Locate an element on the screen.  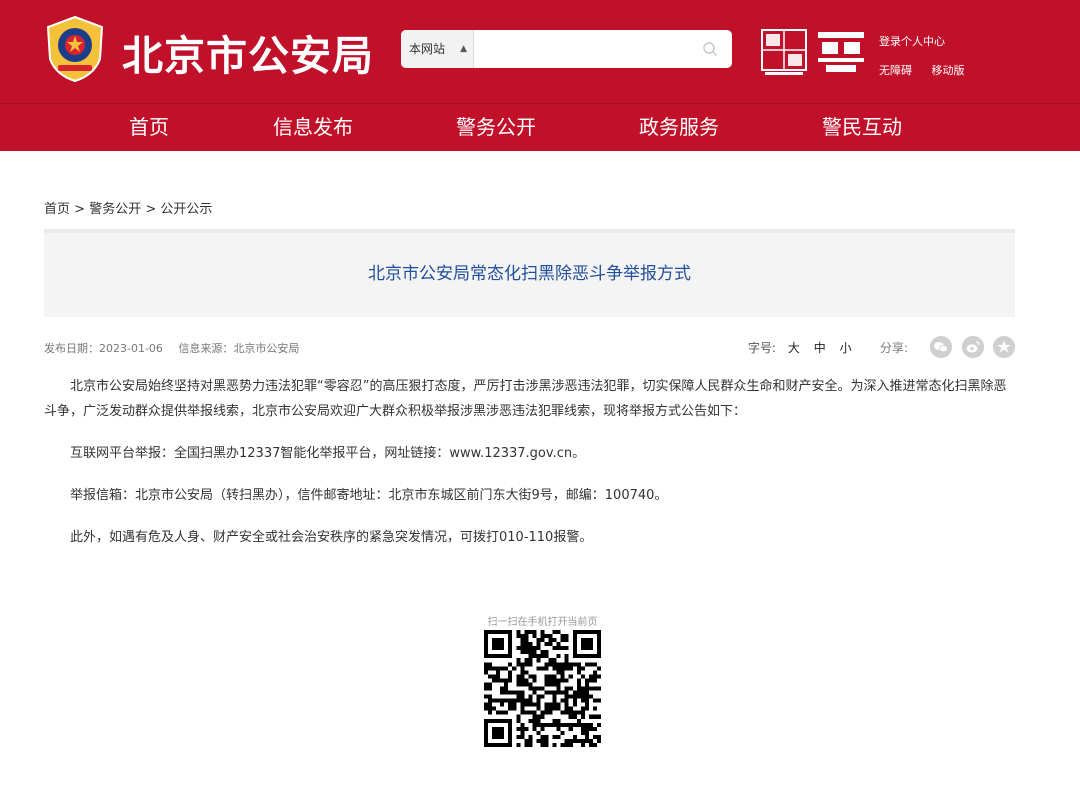
weibo-icon is located at coordinates (973, 347).